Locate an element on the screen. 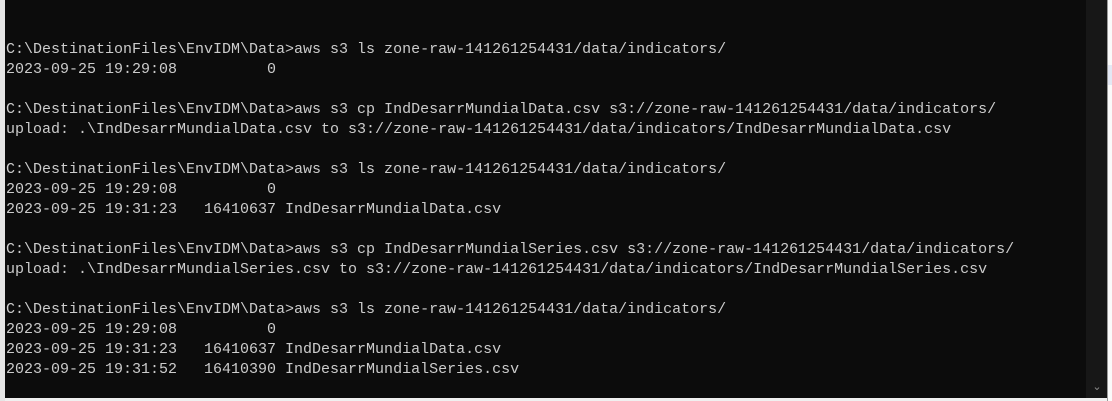 This screenshot has height=401, width=1112. chevron-down-icon: ⌄ is located at coordinates (1097, 387).